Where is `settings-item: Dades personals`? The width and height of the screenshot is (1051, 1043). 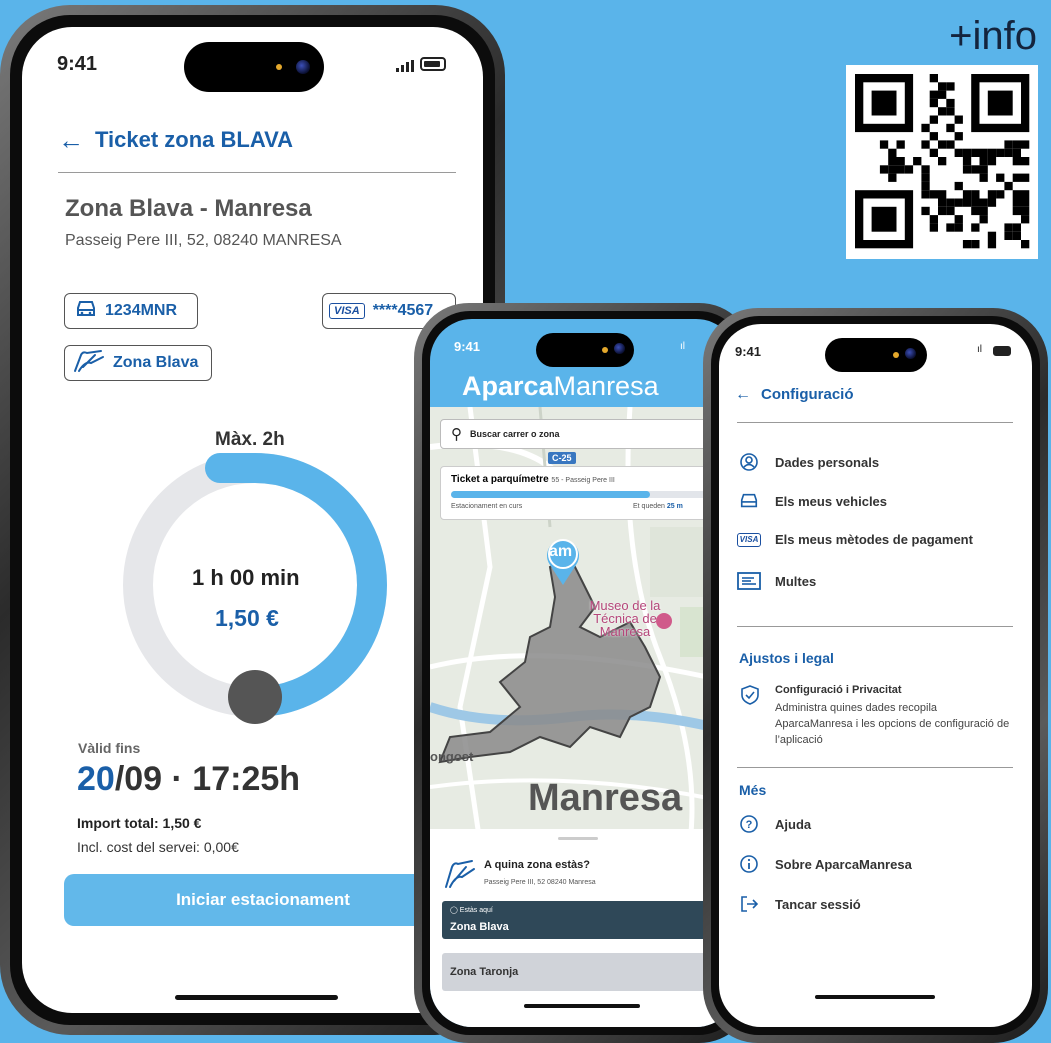
settings-item: Dades personals is located at coordinates (808, 462).